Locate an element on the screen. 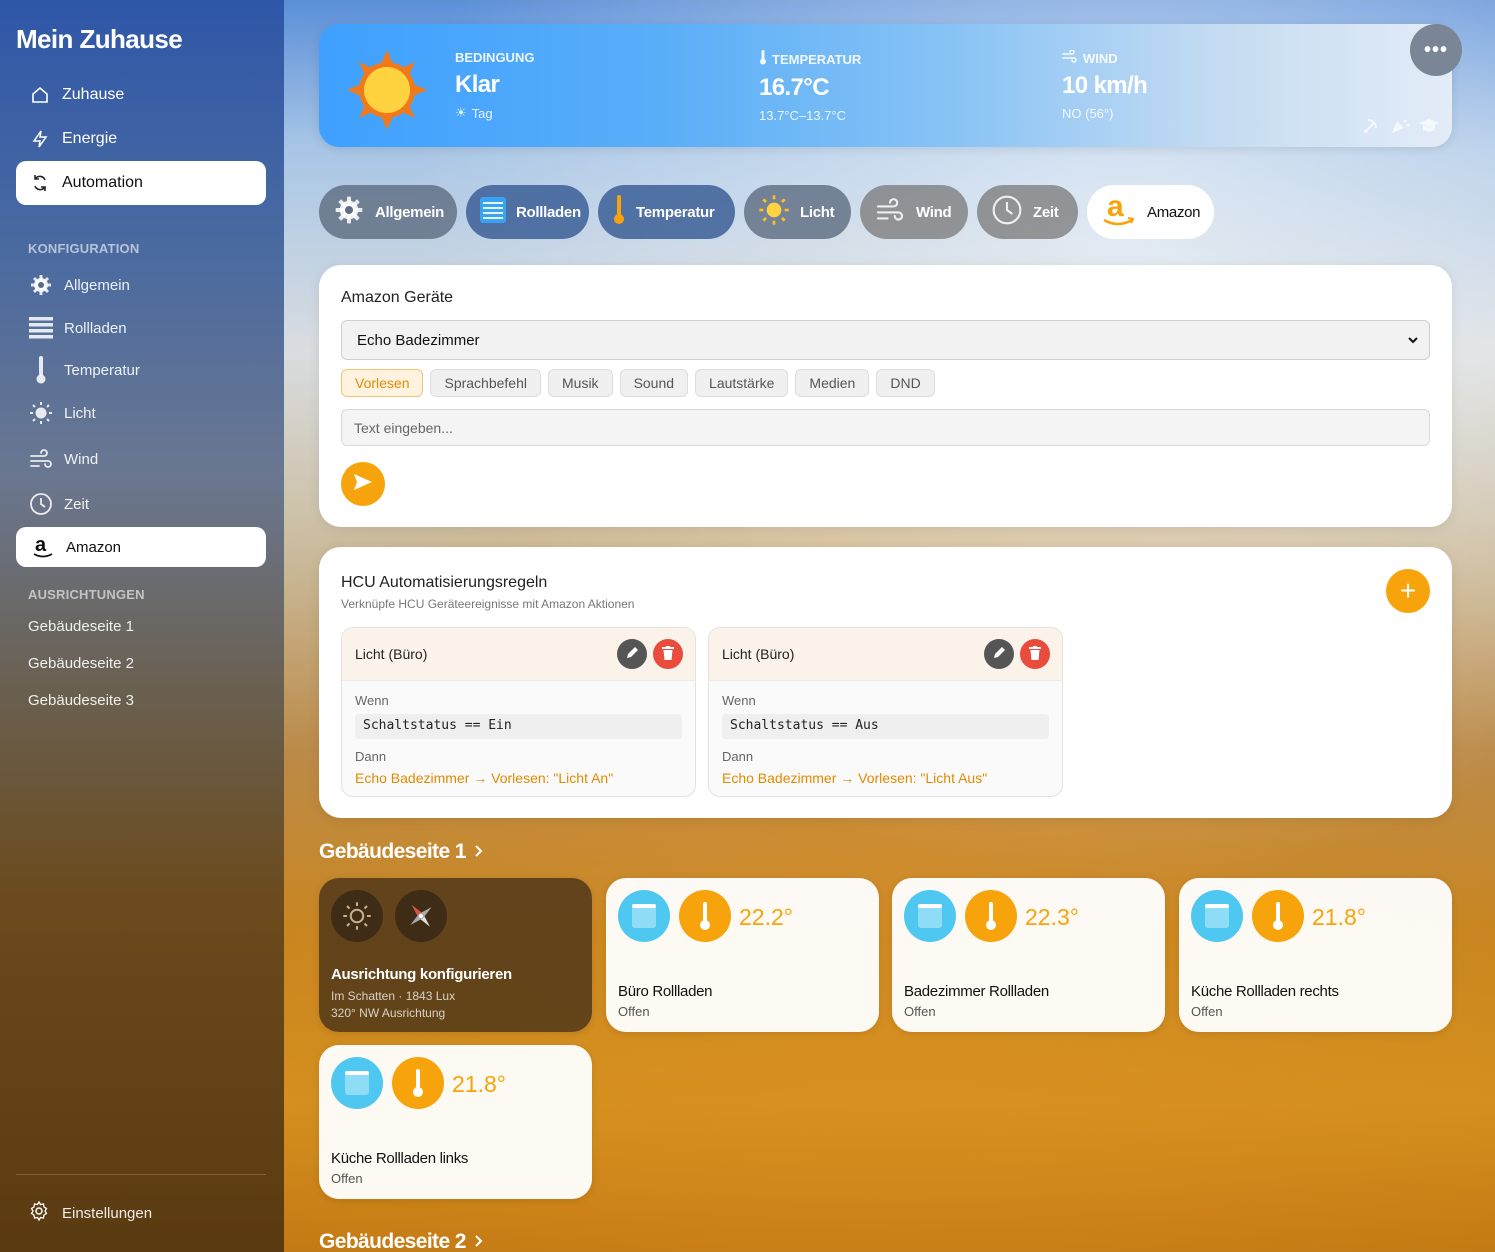 Image resolution: width=1495 pixels, height=1252 pixels. tab-amazon: a Amazon is located at coordinates (1150, 212).